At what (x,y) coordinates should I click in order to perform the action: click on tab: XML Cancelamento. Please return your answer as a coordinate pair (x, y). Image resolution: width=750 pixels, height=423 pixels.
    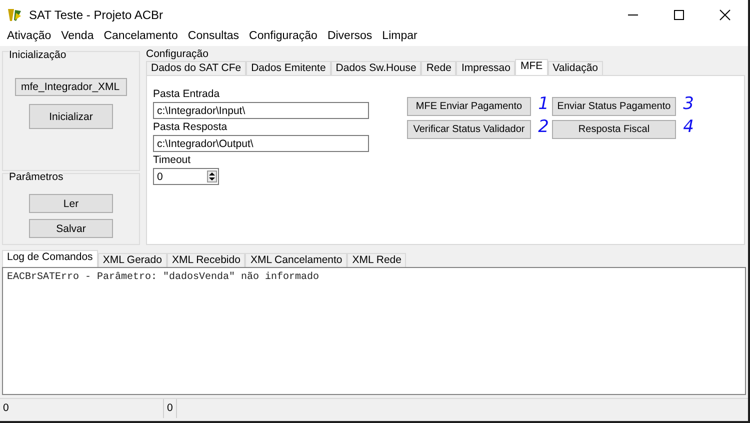
    Looking at the image, I should click on (296, 260).